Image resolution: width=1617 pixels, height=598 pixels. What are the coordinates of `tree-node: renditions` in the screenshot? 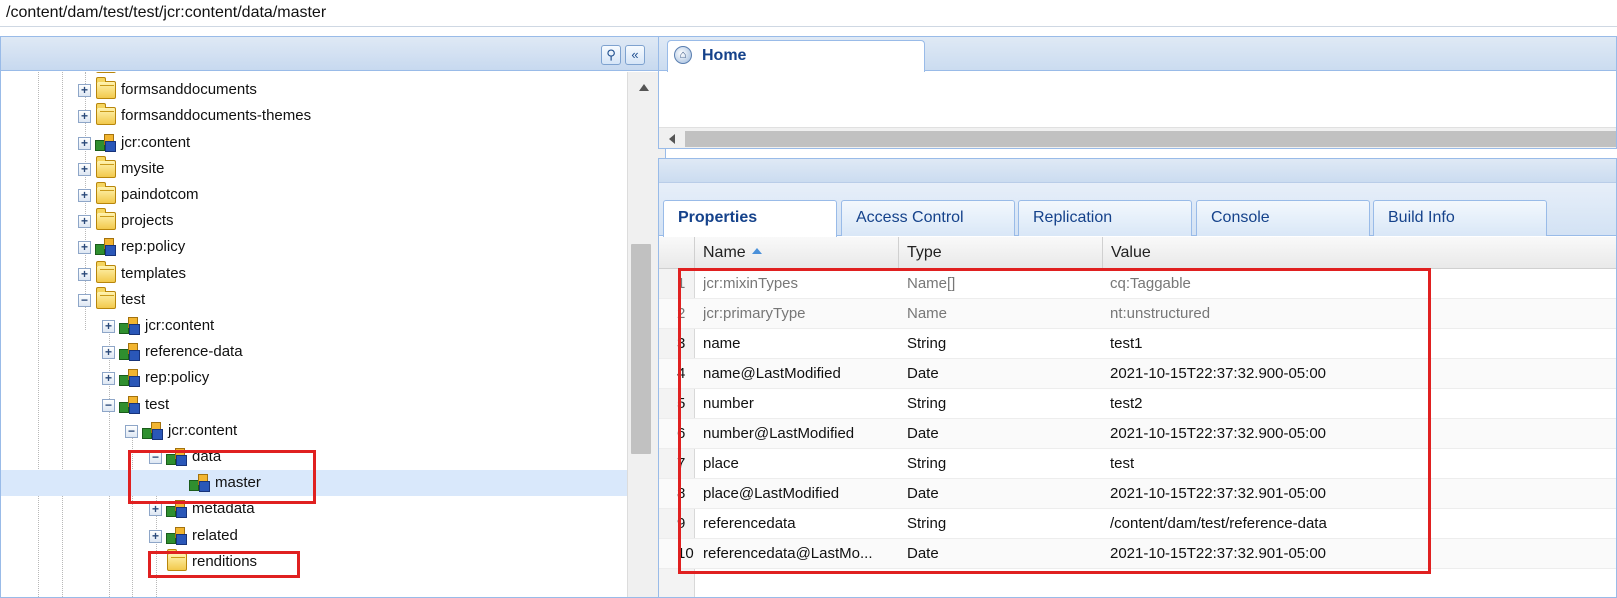 It's located at (314, 561).